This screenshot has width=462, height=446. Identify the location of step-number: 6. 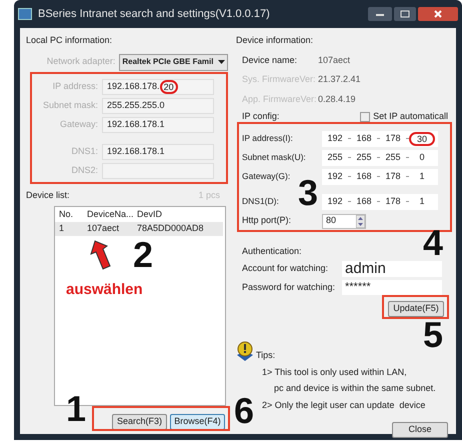
(244, 411).